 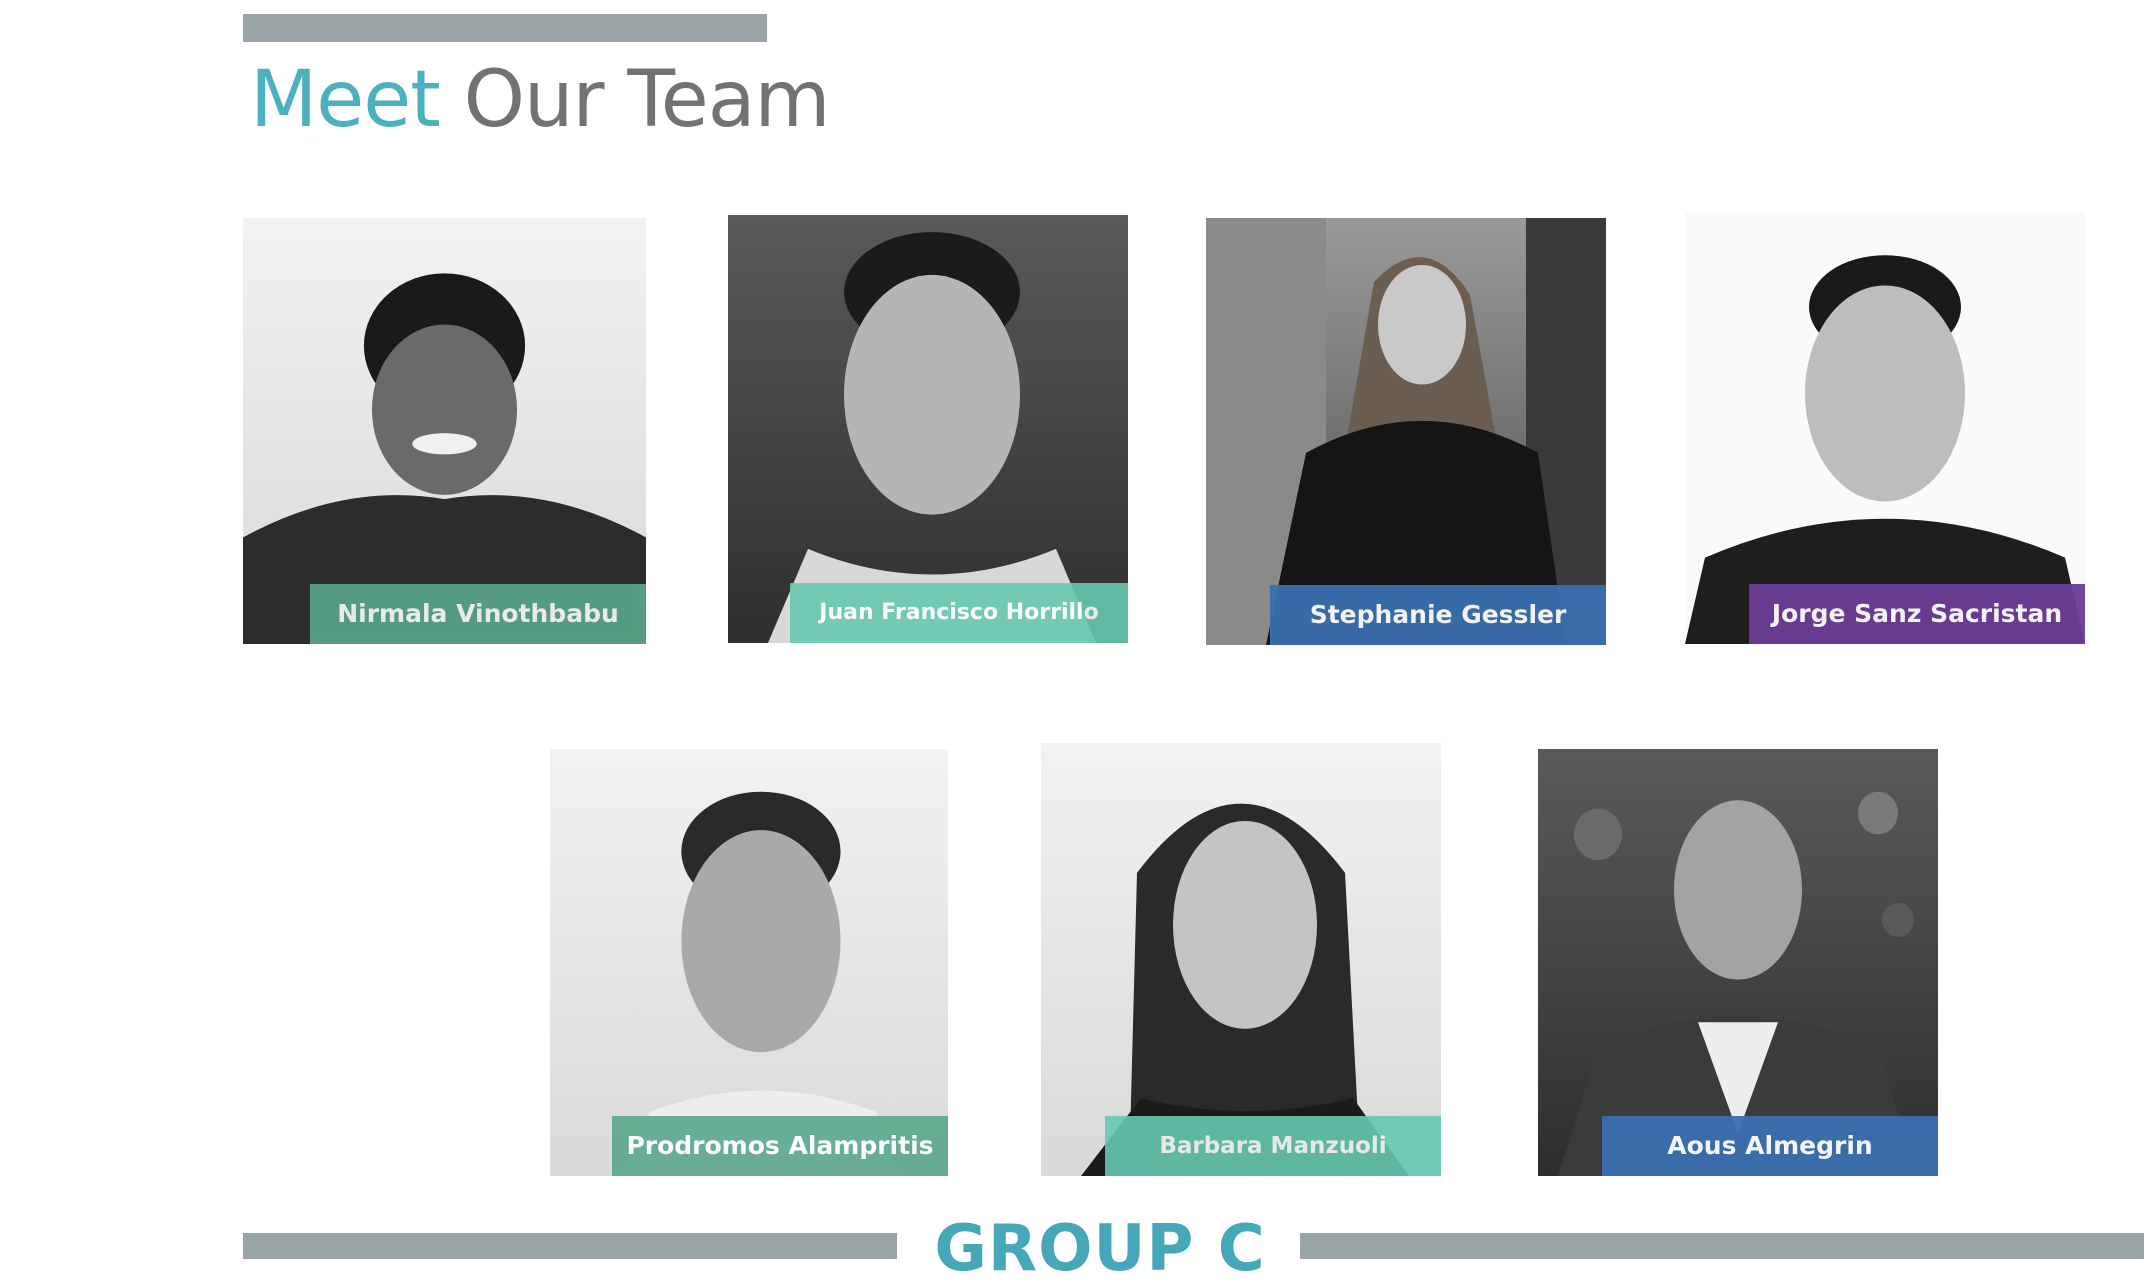 What do you see at coordinates (1770, 1146) in the screenshot?
I see `team-member-name: Aous Almegrin` at bounding box center [1770, 1146].